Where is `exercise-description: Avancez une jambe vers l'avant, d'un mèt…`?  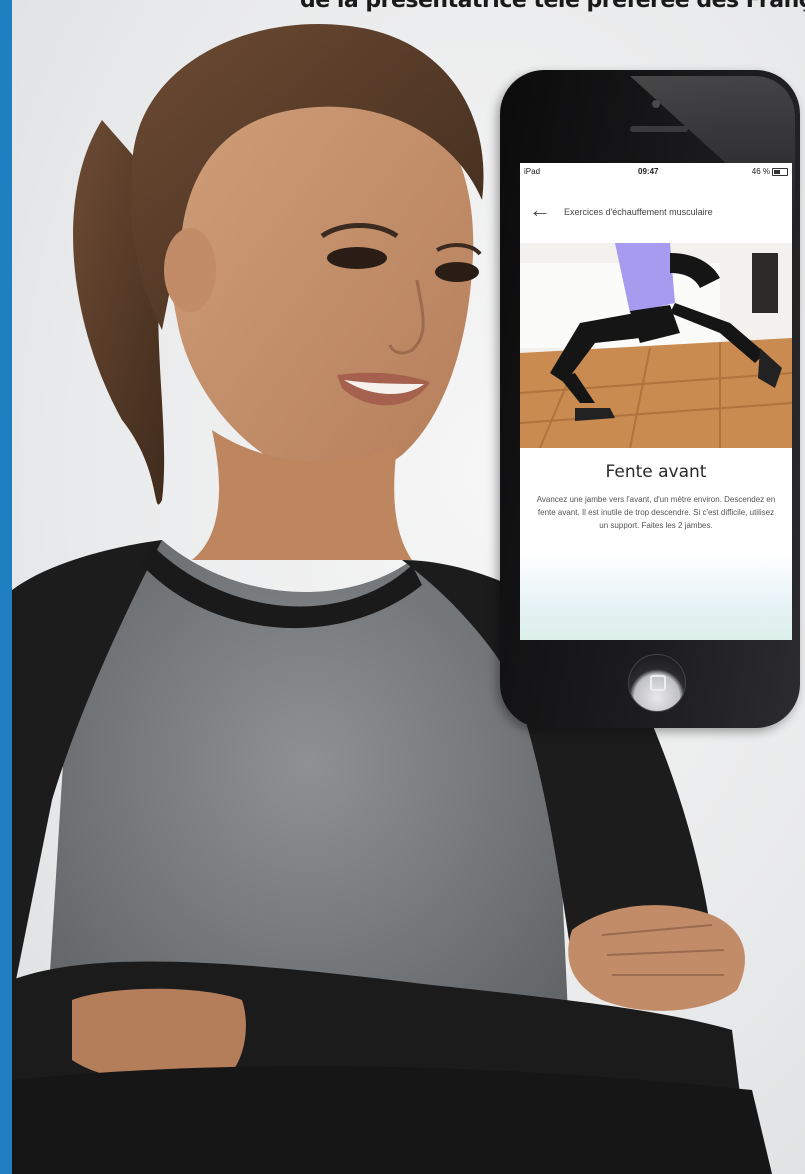 exercise-description: Avancez une jambe vers l'avant, d'un mèt… is located at coordinates (656, 512).